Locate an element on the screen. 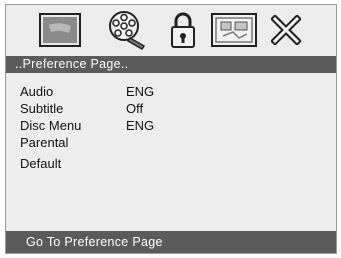 The height and width of the screenshot is (258, 341). tab-preference is located at coordinates (234, 30).